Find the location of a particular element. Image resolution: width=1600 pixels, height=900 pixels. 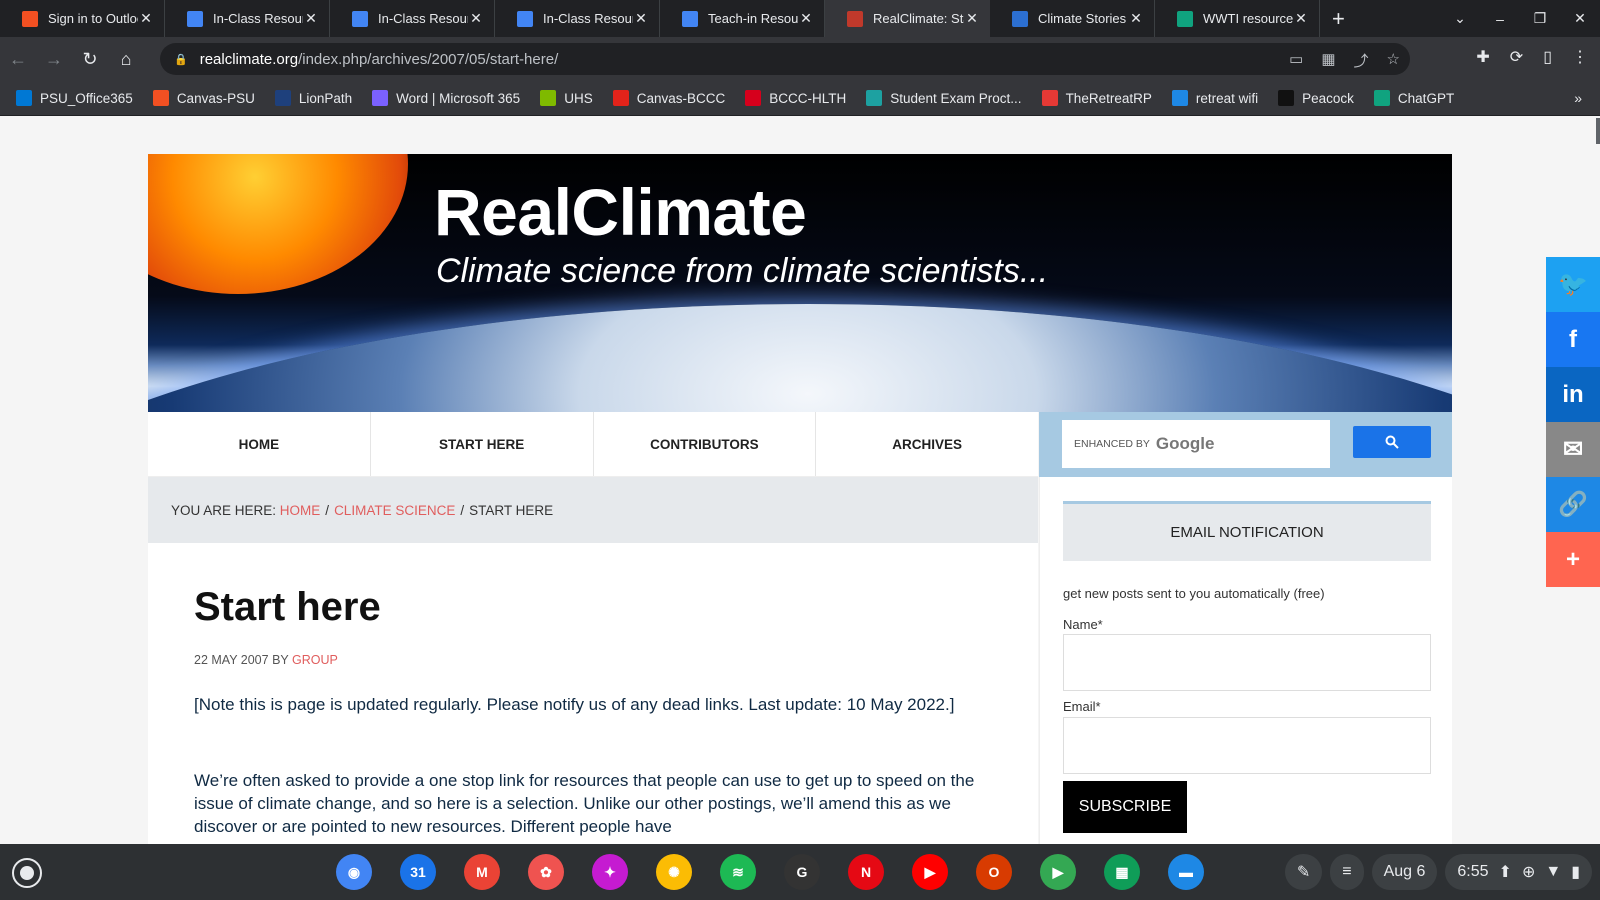

netflix-icon: N is located at coordinates (866, 872).